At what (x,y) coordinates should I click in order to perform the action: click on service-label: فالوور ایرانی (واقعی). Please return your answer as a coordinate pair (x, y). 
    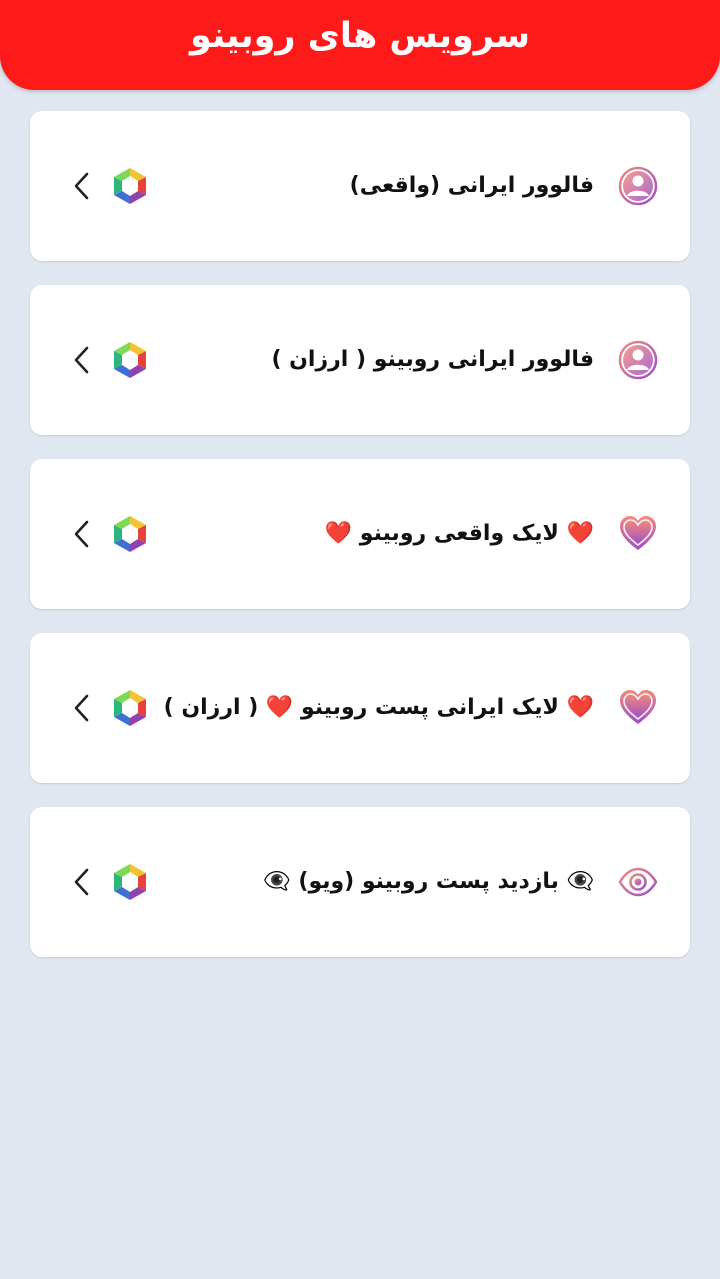
    Looking at the image, I should click on (471, 185).